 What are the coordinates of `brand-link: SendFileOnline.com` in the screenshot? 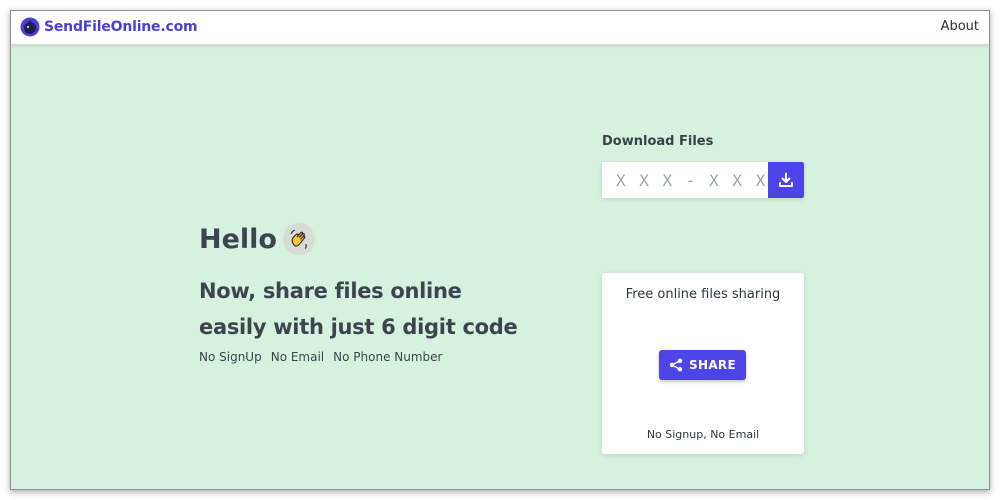 It's located at (109, 27).